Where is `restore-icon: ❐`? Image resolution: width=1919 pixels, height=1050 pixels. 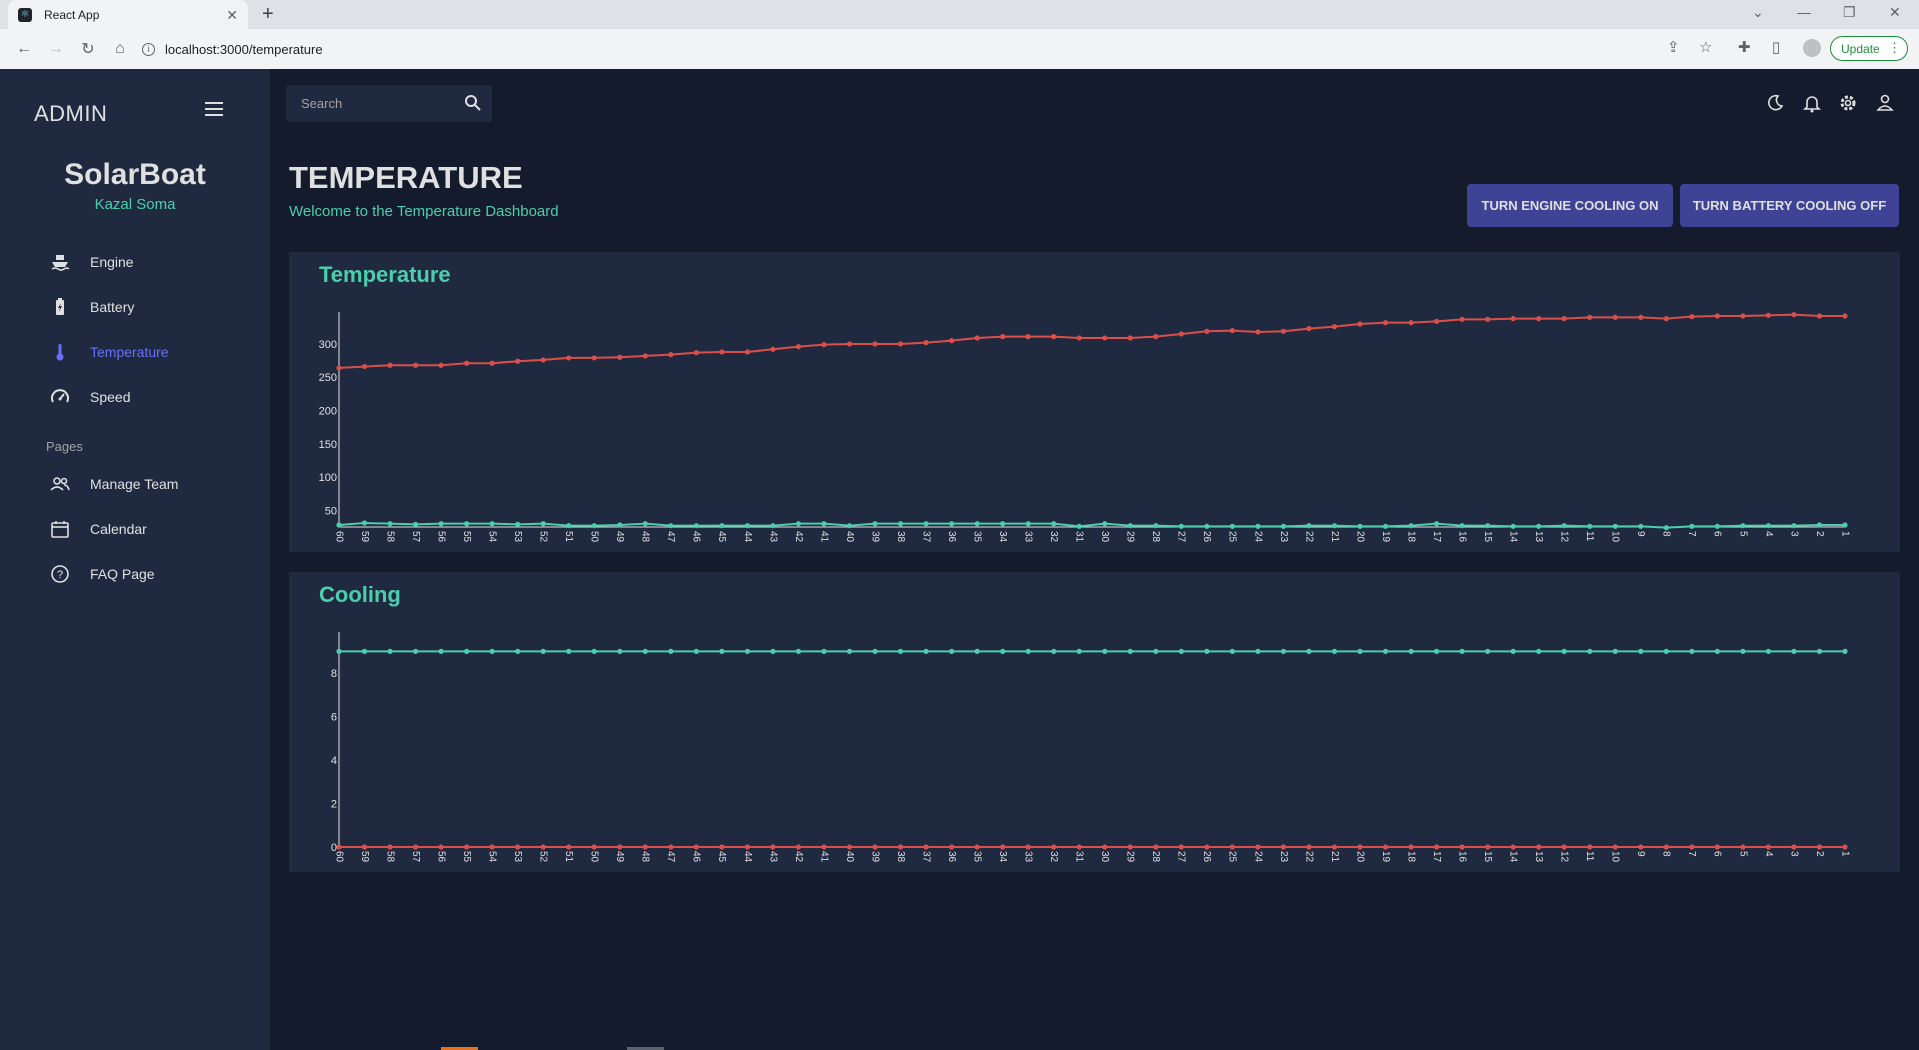
restore-icon: ❐ is located at coordinates (1849, 12).